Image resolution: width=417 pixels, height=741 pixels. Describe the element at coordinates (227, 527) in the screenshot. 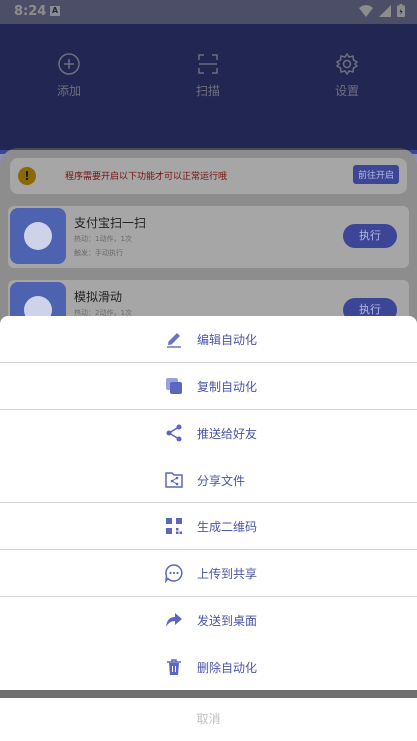

I see `menu-label: 生成二维码` at that location.